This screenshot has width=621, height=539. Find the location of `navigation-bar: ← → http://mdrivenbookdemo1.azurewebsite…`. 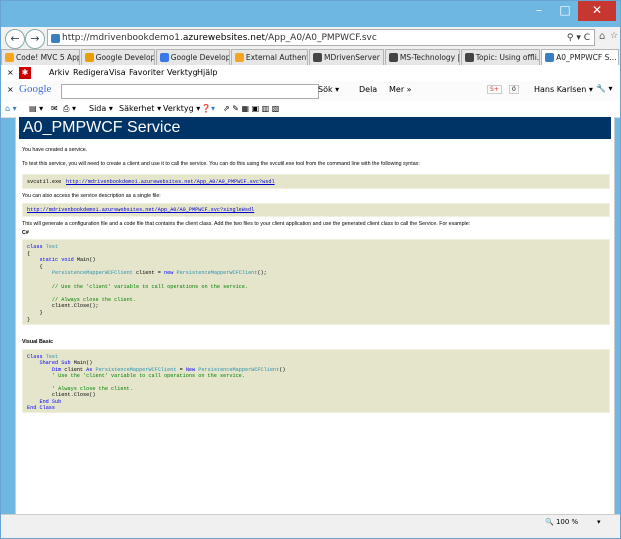

navigation-bar: ← → http://mdrivenbookdemo1.azurewebsite… is located at coordinates (310, 38).